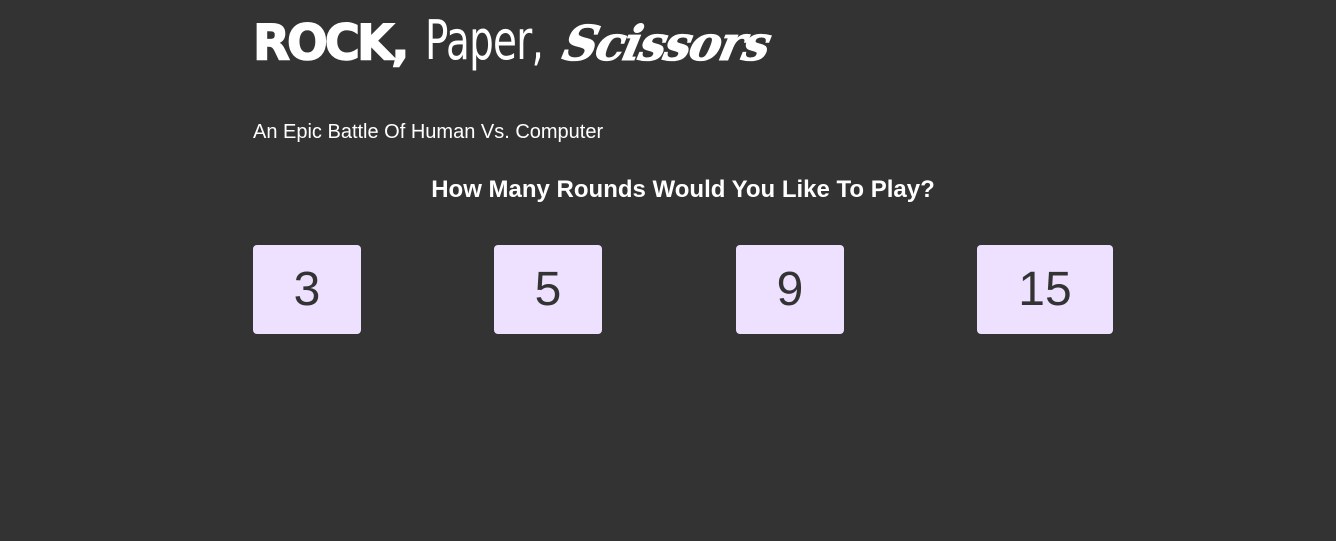  I want to click on rounds-5-button: 5, so click(548, 289).